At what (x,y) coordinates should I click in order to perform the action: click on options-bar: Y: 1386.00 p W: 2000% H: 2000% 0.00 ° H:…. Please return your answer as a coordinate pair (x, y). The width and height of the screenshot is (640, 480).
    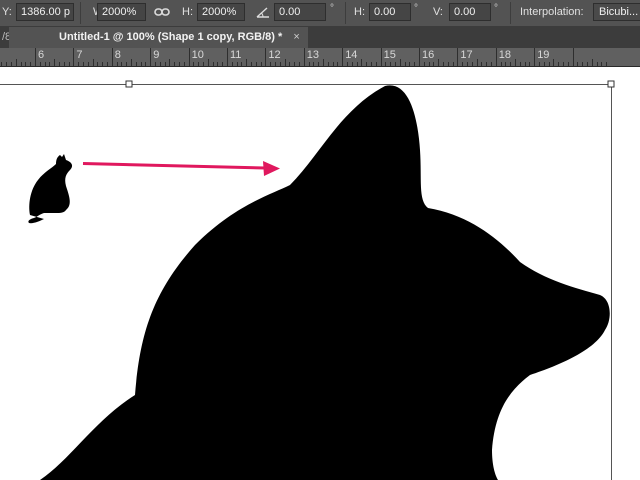
    Looking at the image, I should click on (320, 13).